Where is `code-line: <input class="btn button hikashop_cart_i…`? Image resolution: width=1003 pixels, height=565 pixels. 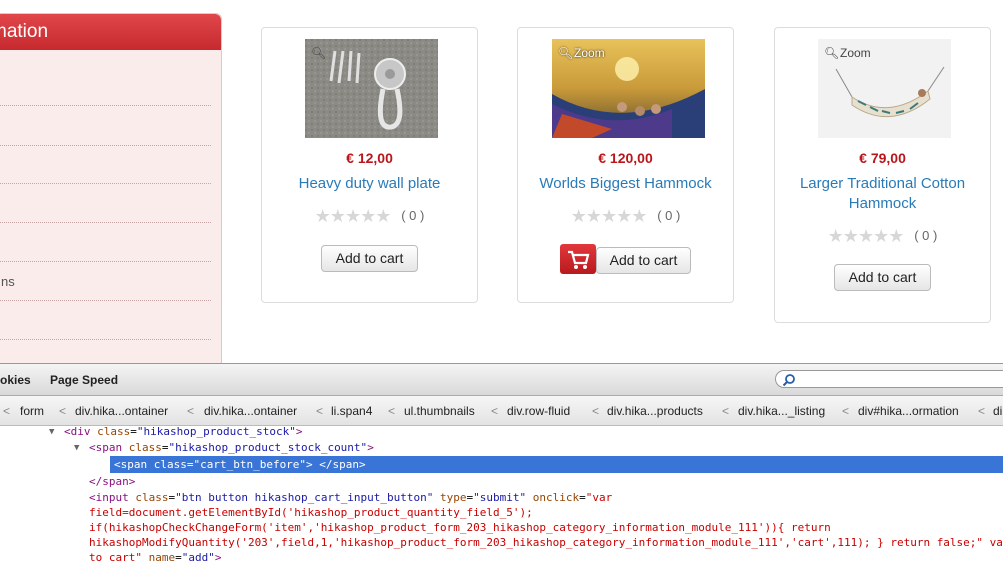
code-line: <input class="btn button hikashop_cart_i… is located at coordinates (501, 497).